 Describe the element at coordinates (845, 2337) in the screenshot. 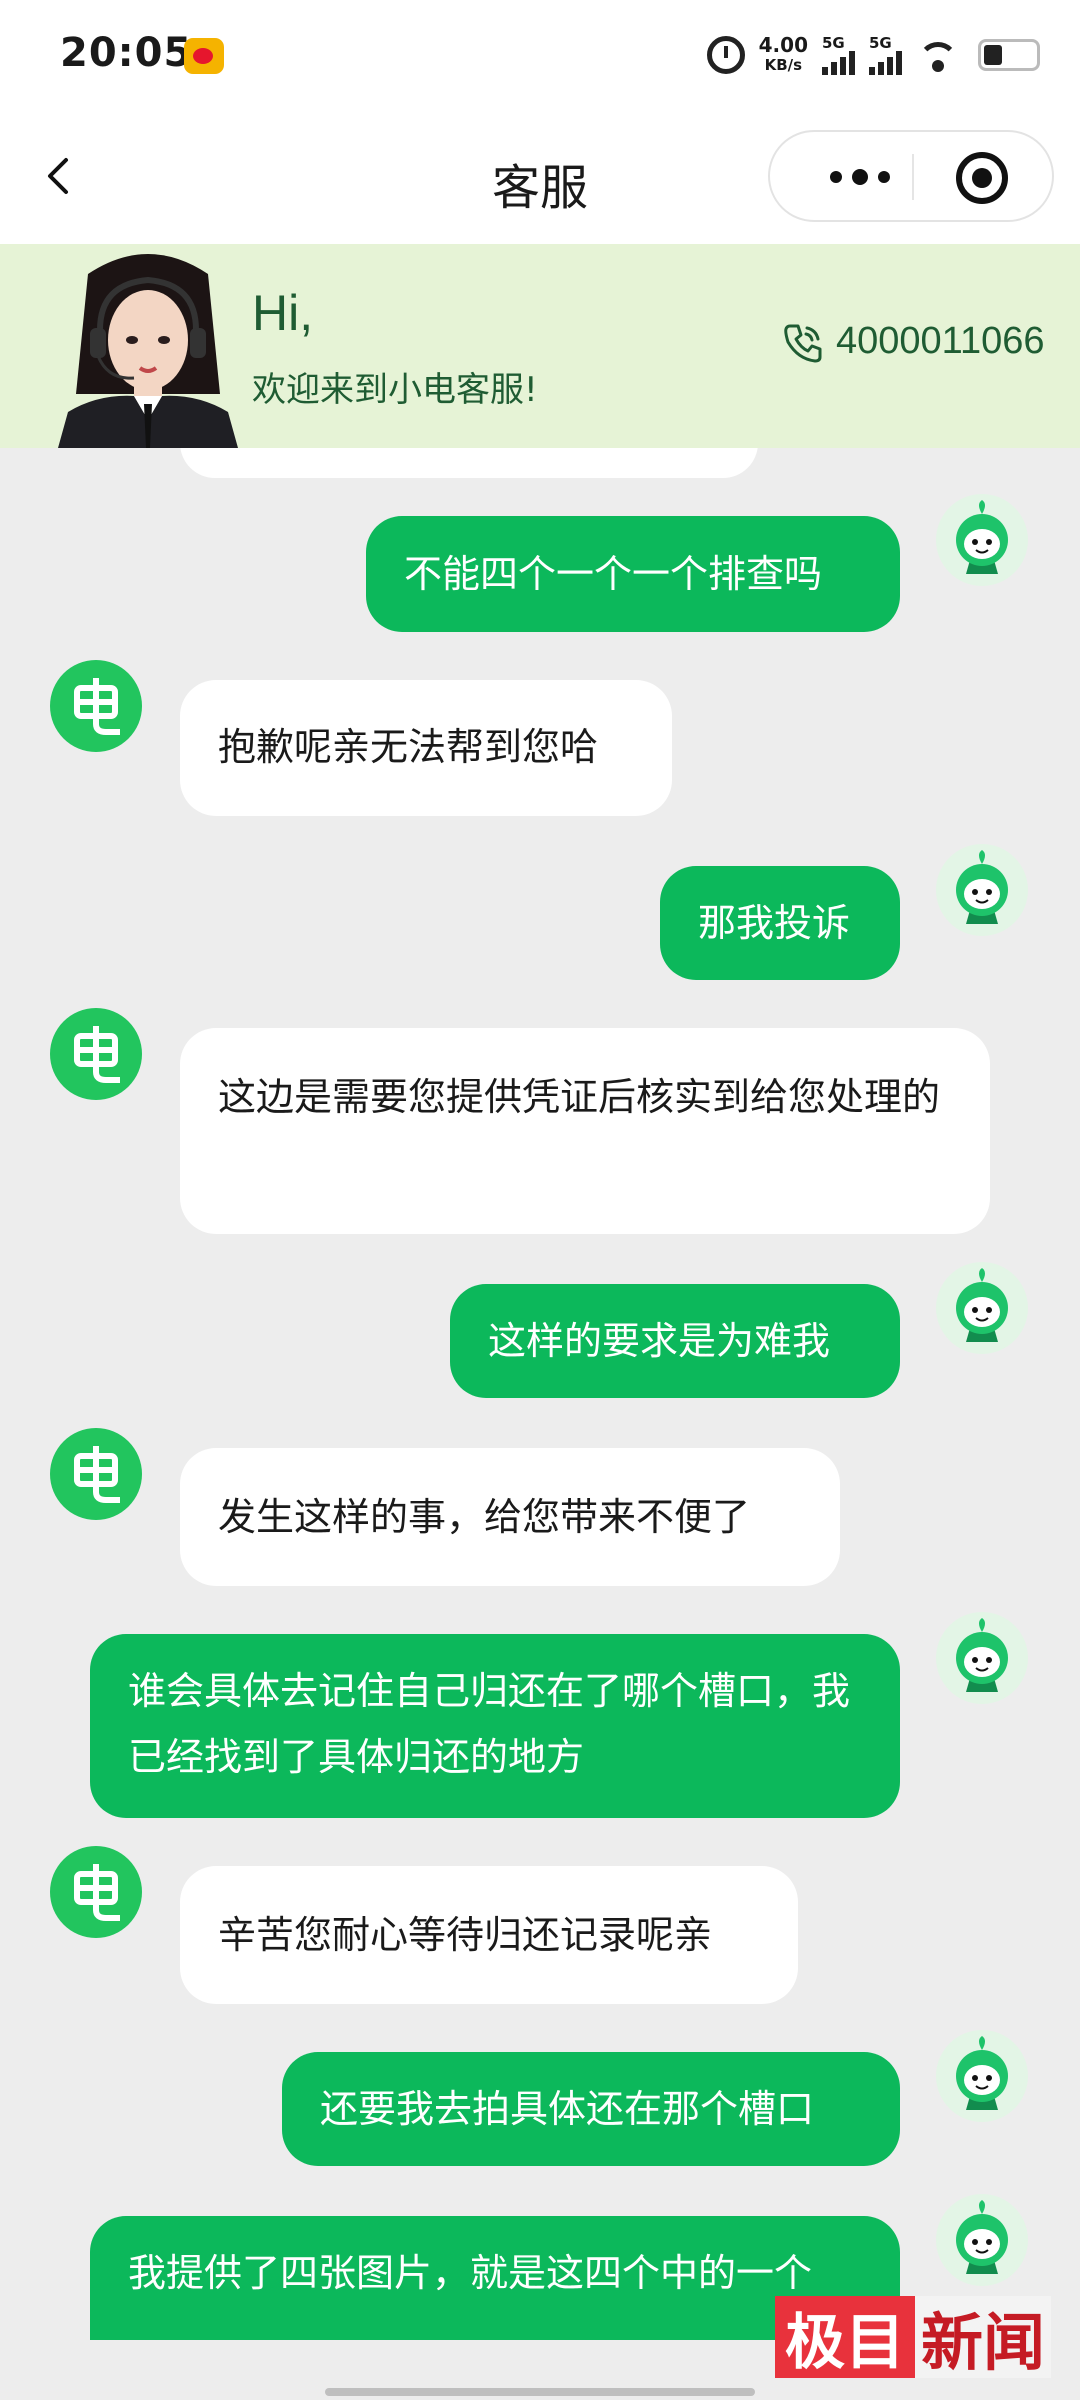

I see `watermark-left-text: 极目` at that location.